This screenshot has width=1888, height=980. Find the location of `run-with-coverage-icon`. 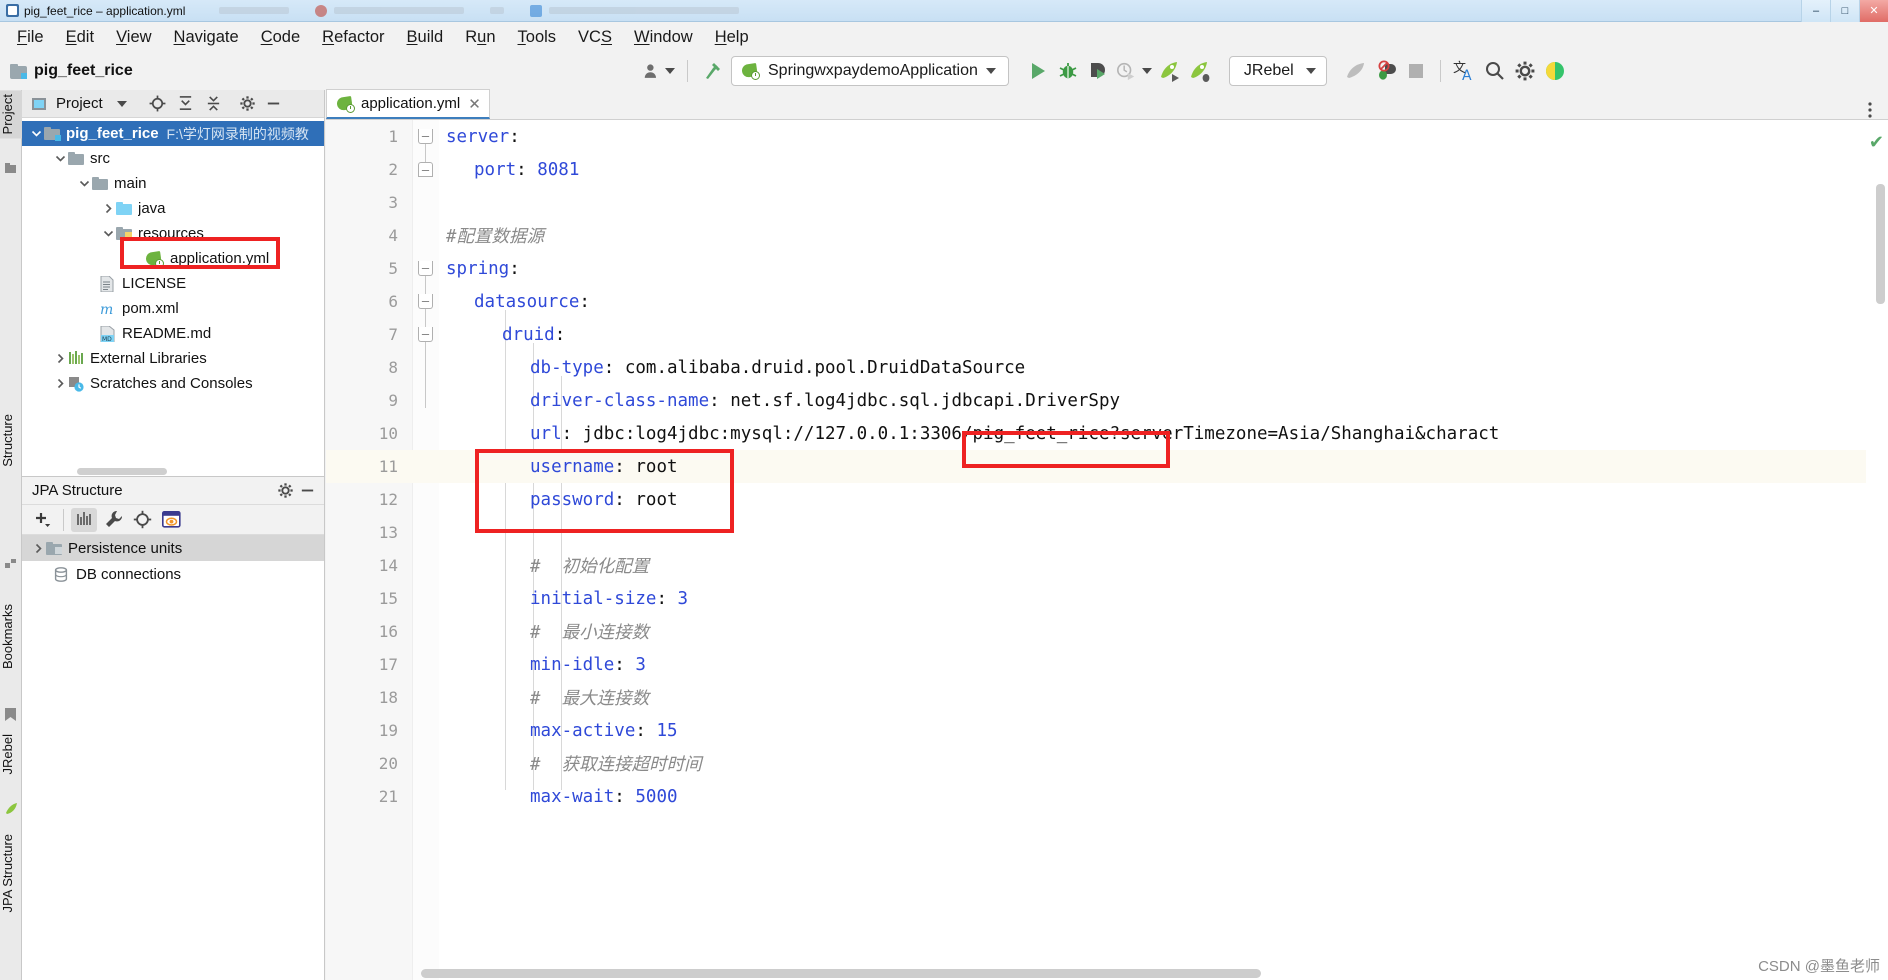

run-with-coverage-icon is located at coordinates (1098, 71).